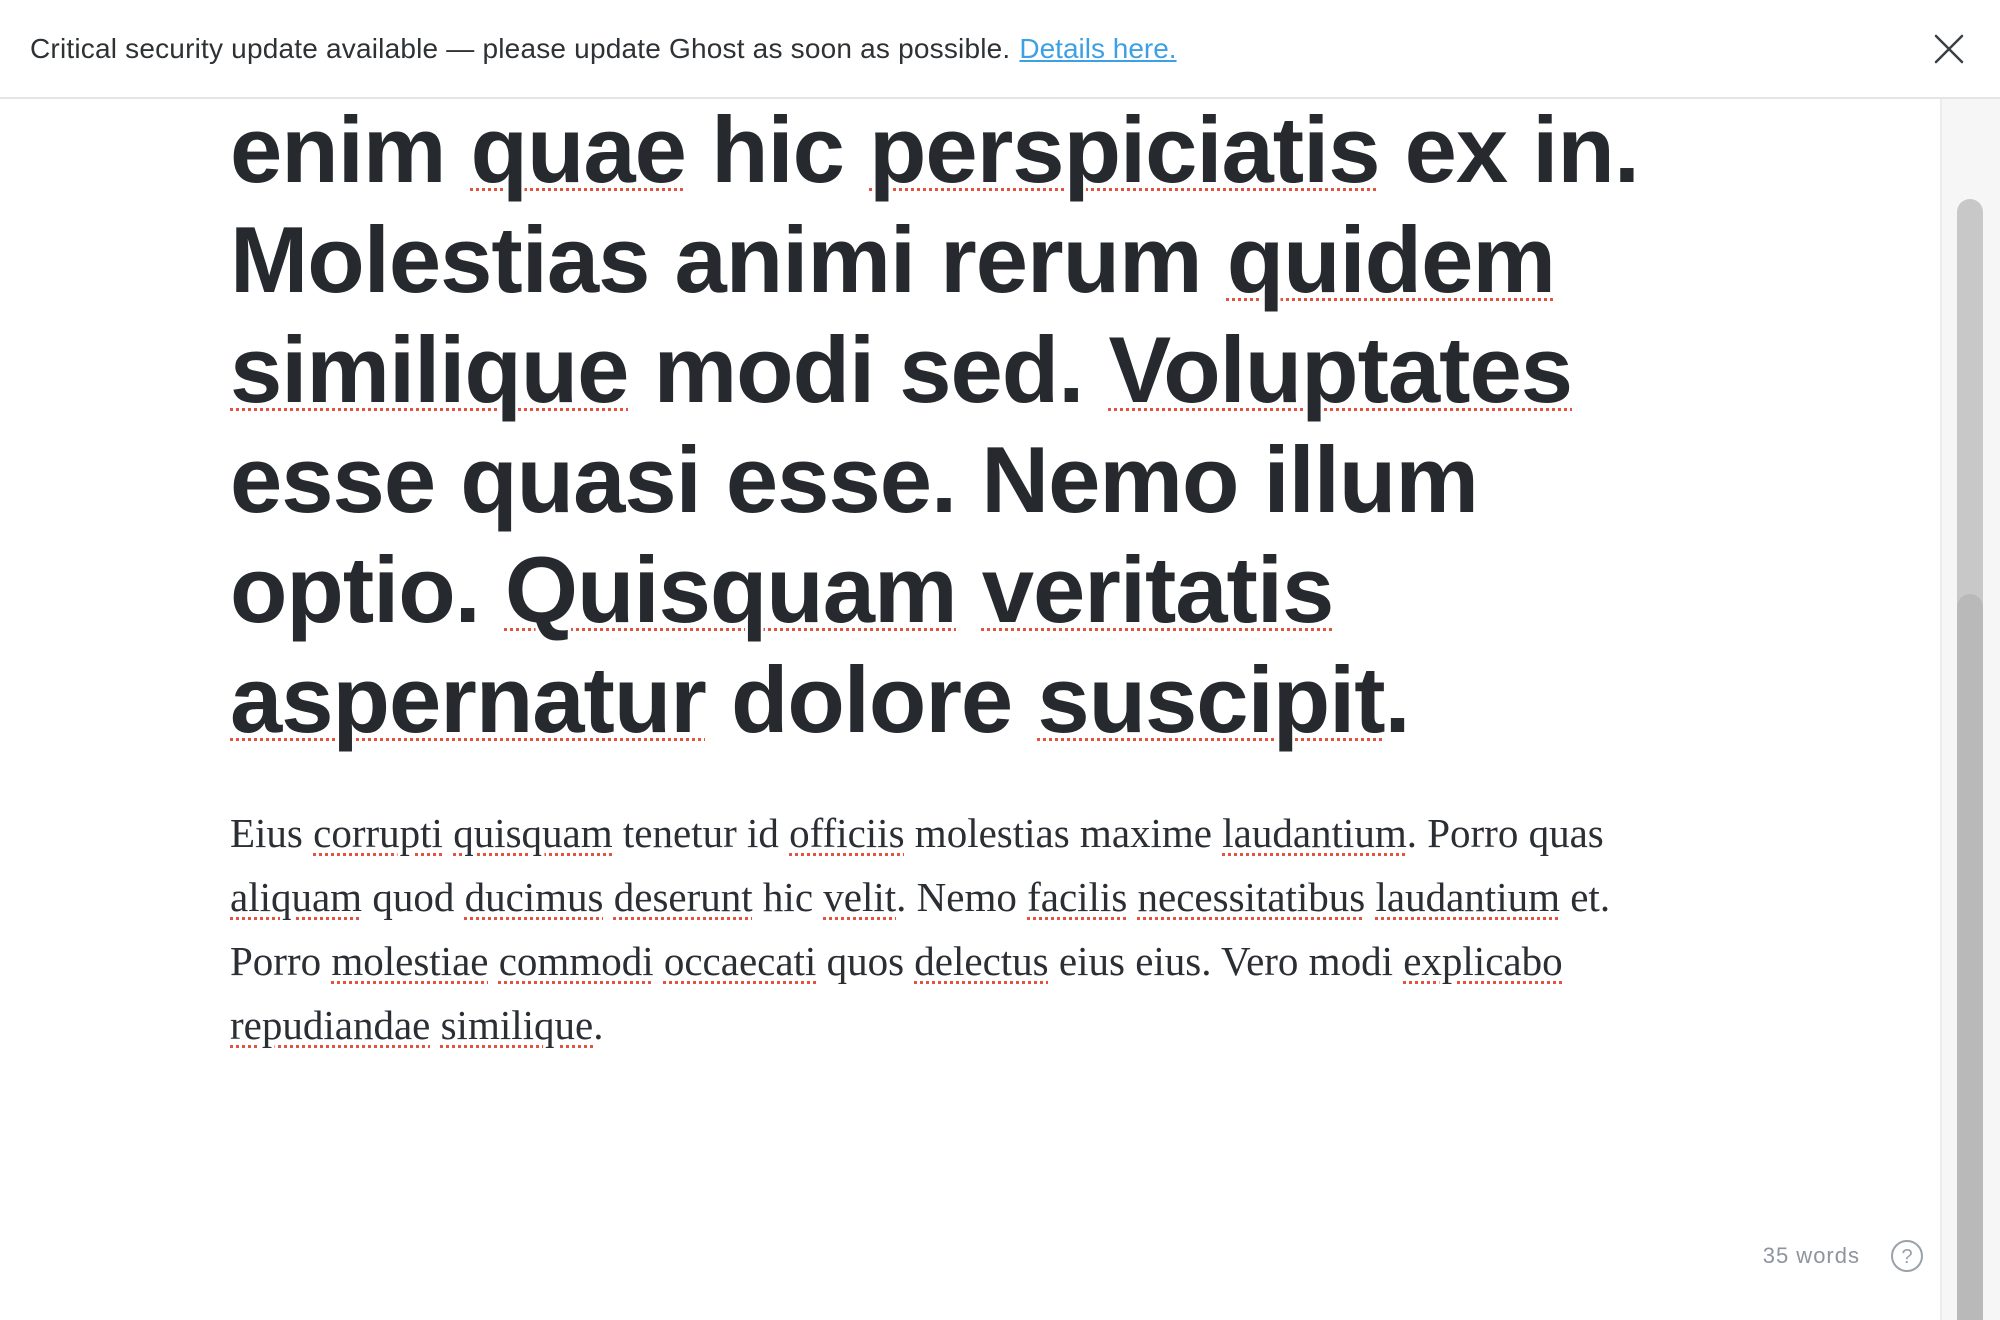 This screenshot has width=2000, height=1320. What do you see at coordinates (1397, 699) in the screenshot?
I see `title-word: .` at bounding box center [1397, 699].